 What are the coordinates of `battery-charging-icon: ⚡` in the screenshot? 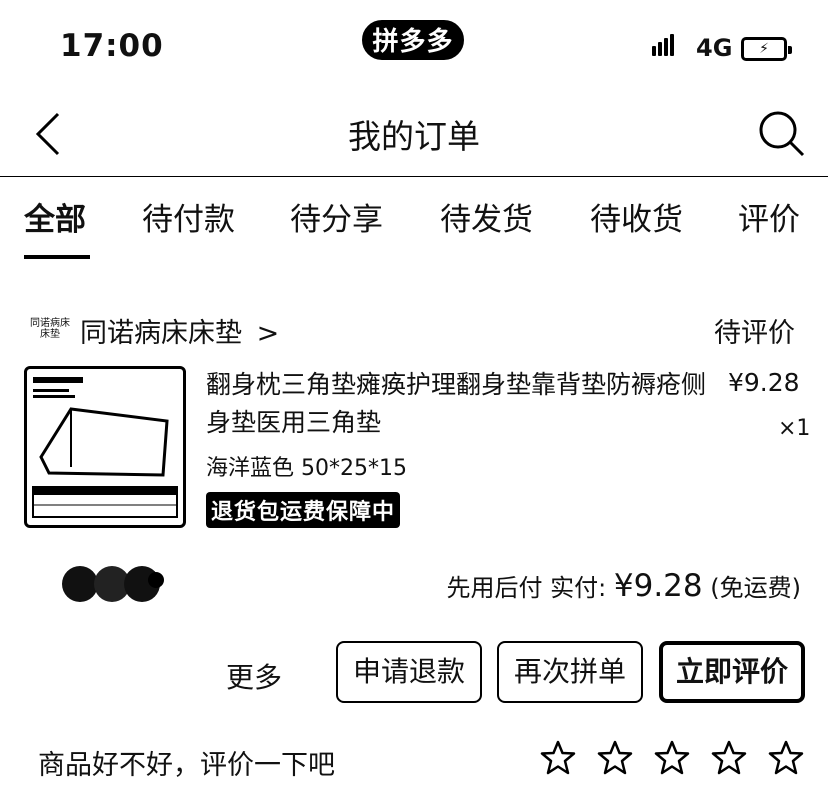 It's located at (766, 49).